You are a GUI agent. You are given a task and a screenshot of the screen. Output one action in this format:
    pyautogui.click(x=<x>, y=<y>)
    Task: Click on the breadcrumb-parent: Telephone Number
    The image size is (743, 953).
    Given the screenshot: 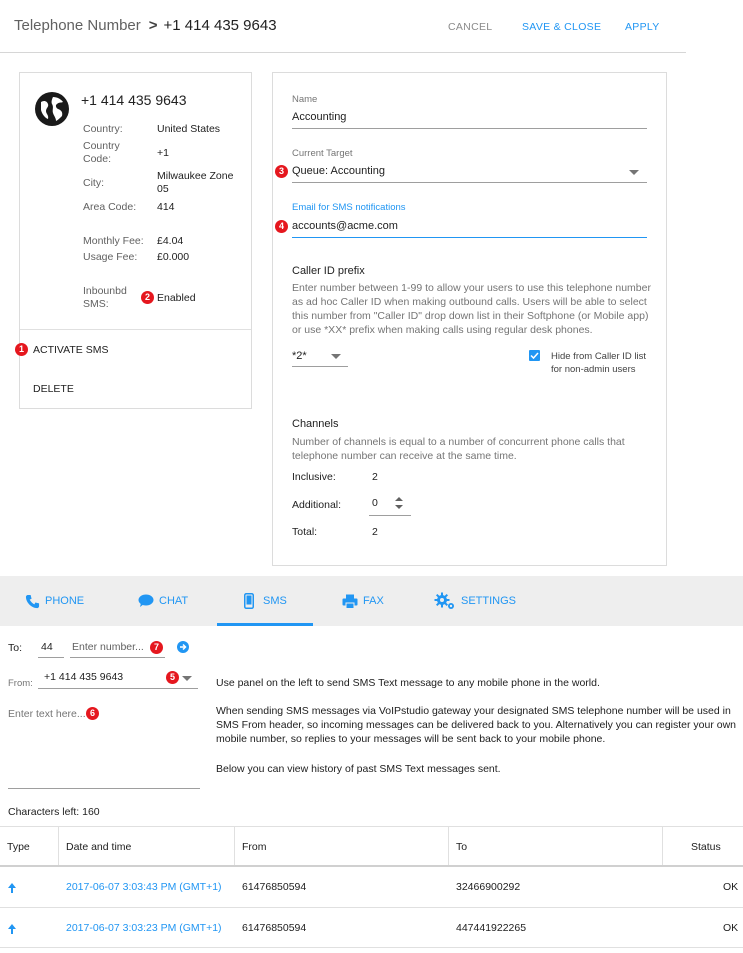 What is the action you would take?
    pyautogui.click(x=77, y=25)
    